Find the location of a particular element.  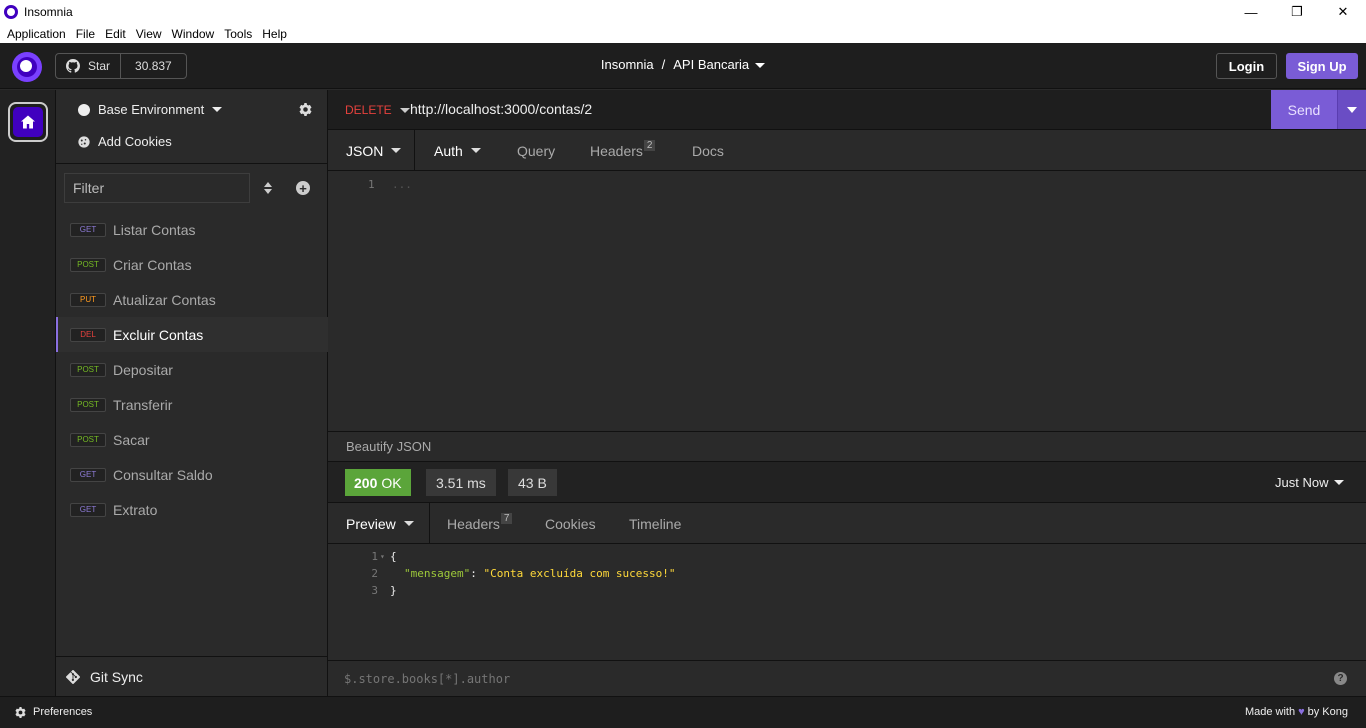

breadcrumb-project: API Bancaria is located at coordinates (711, 64).